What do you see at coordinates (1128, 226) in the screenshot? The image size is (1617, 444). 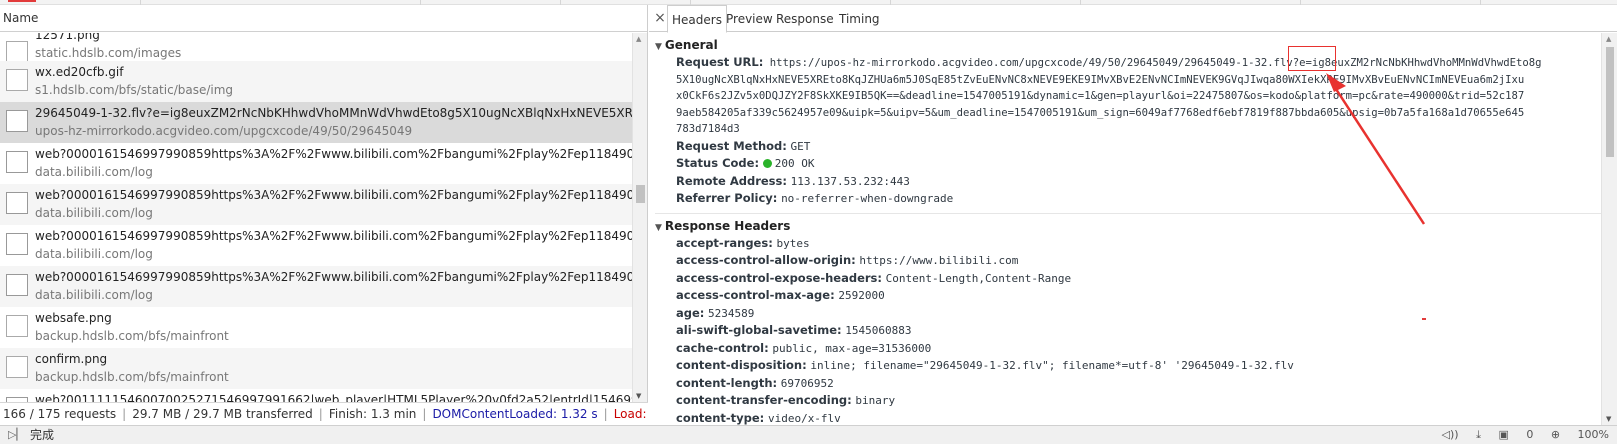 I see `response-headers-section-toggle: ▼ Response Headers` at bounding box center [1128, 226].